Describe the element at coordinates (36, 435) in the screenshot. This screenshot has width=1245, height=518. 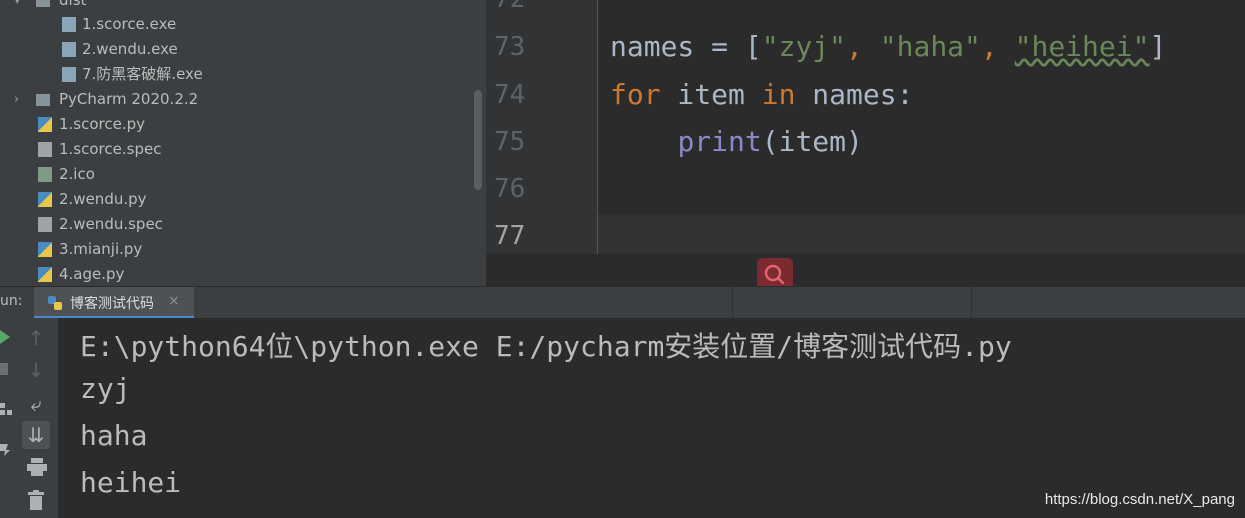
I see `scroll-to-end-icon: ⇊` at that location.